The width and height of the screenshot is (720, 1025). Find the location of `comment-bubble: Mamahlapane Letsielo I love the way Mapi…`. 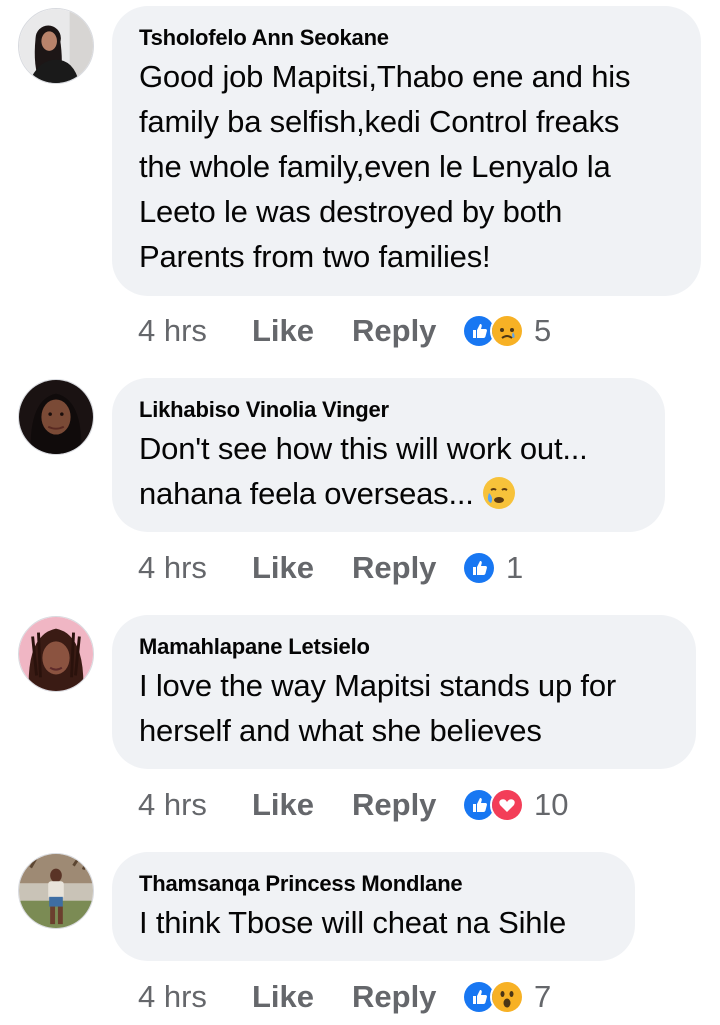

comment-bubble: Mamahlapane Letsielo I love the way Mapi… is located at coordinates (404, 692).